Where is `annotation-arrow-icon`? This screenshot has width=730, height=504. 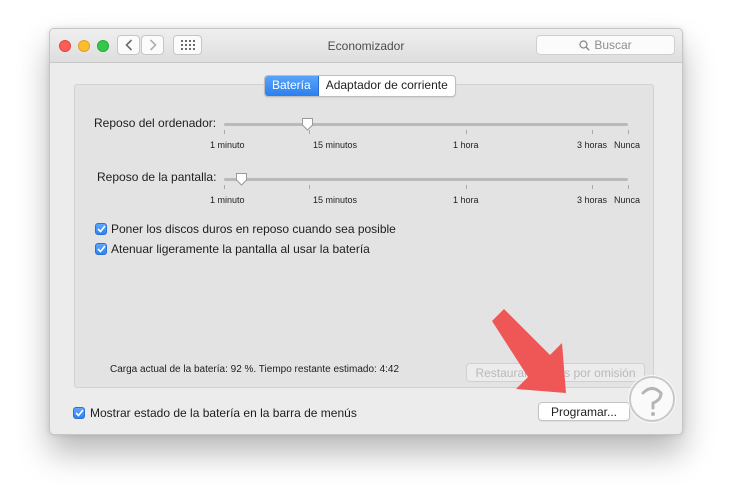
annotation-arrow-icon is located at coordinates (529, 351).